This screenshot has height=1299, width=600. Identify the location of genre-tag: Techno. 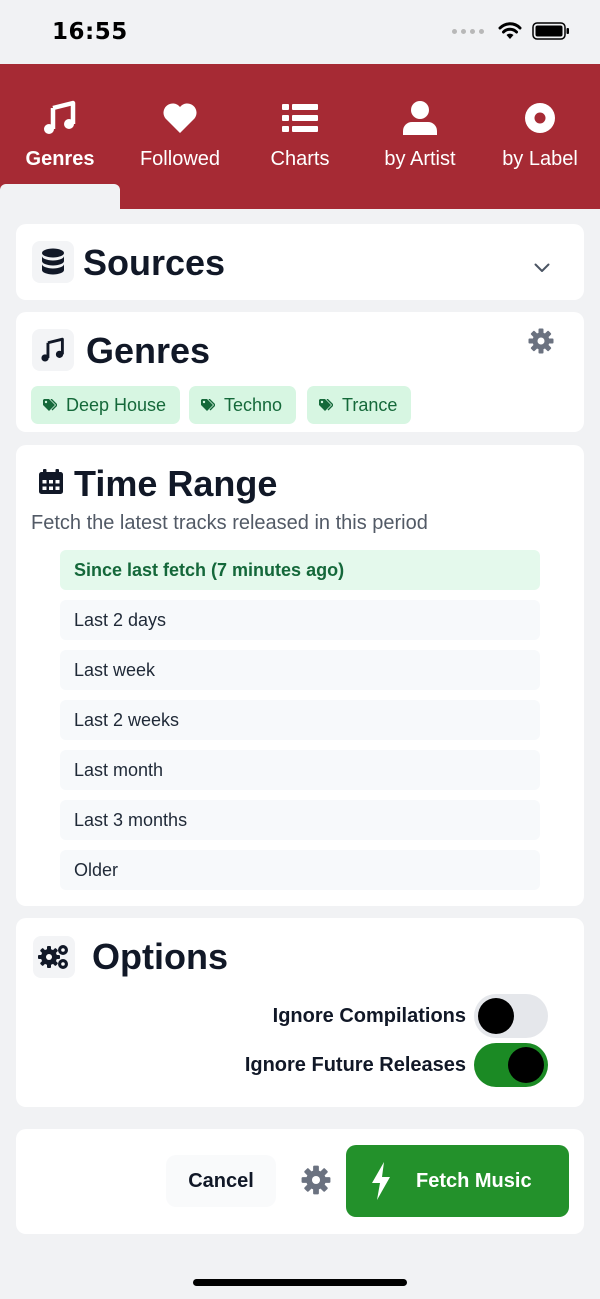
(243, 405).